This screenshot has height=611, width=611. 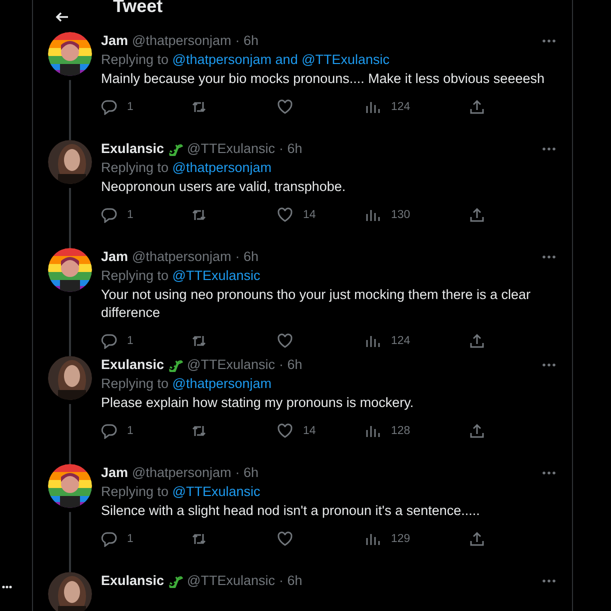 I want to click on tweet-text: Your not using neo pronouns tho your just mocking them there is a clear difference, so click(x=316, y=304).